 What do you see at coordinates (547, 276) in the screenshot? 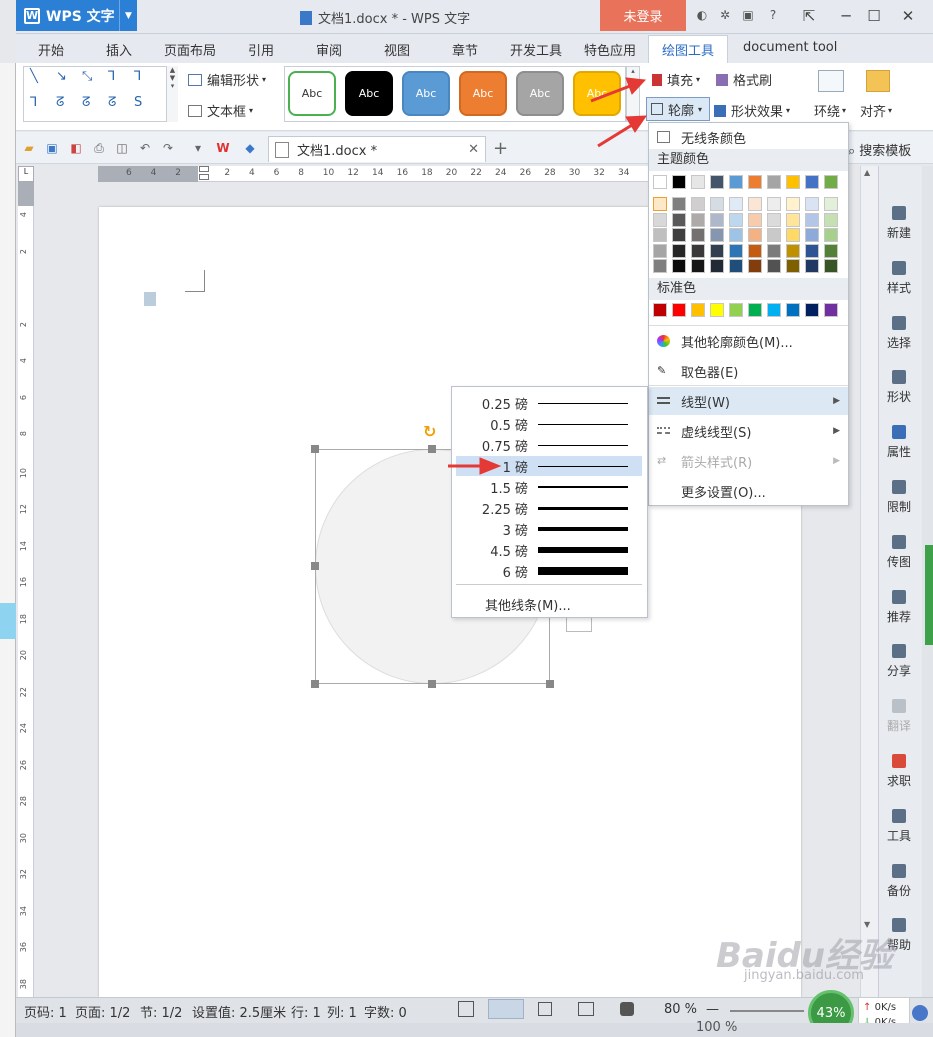
I see `annotation-arrows` at bounding box center [547, 276].